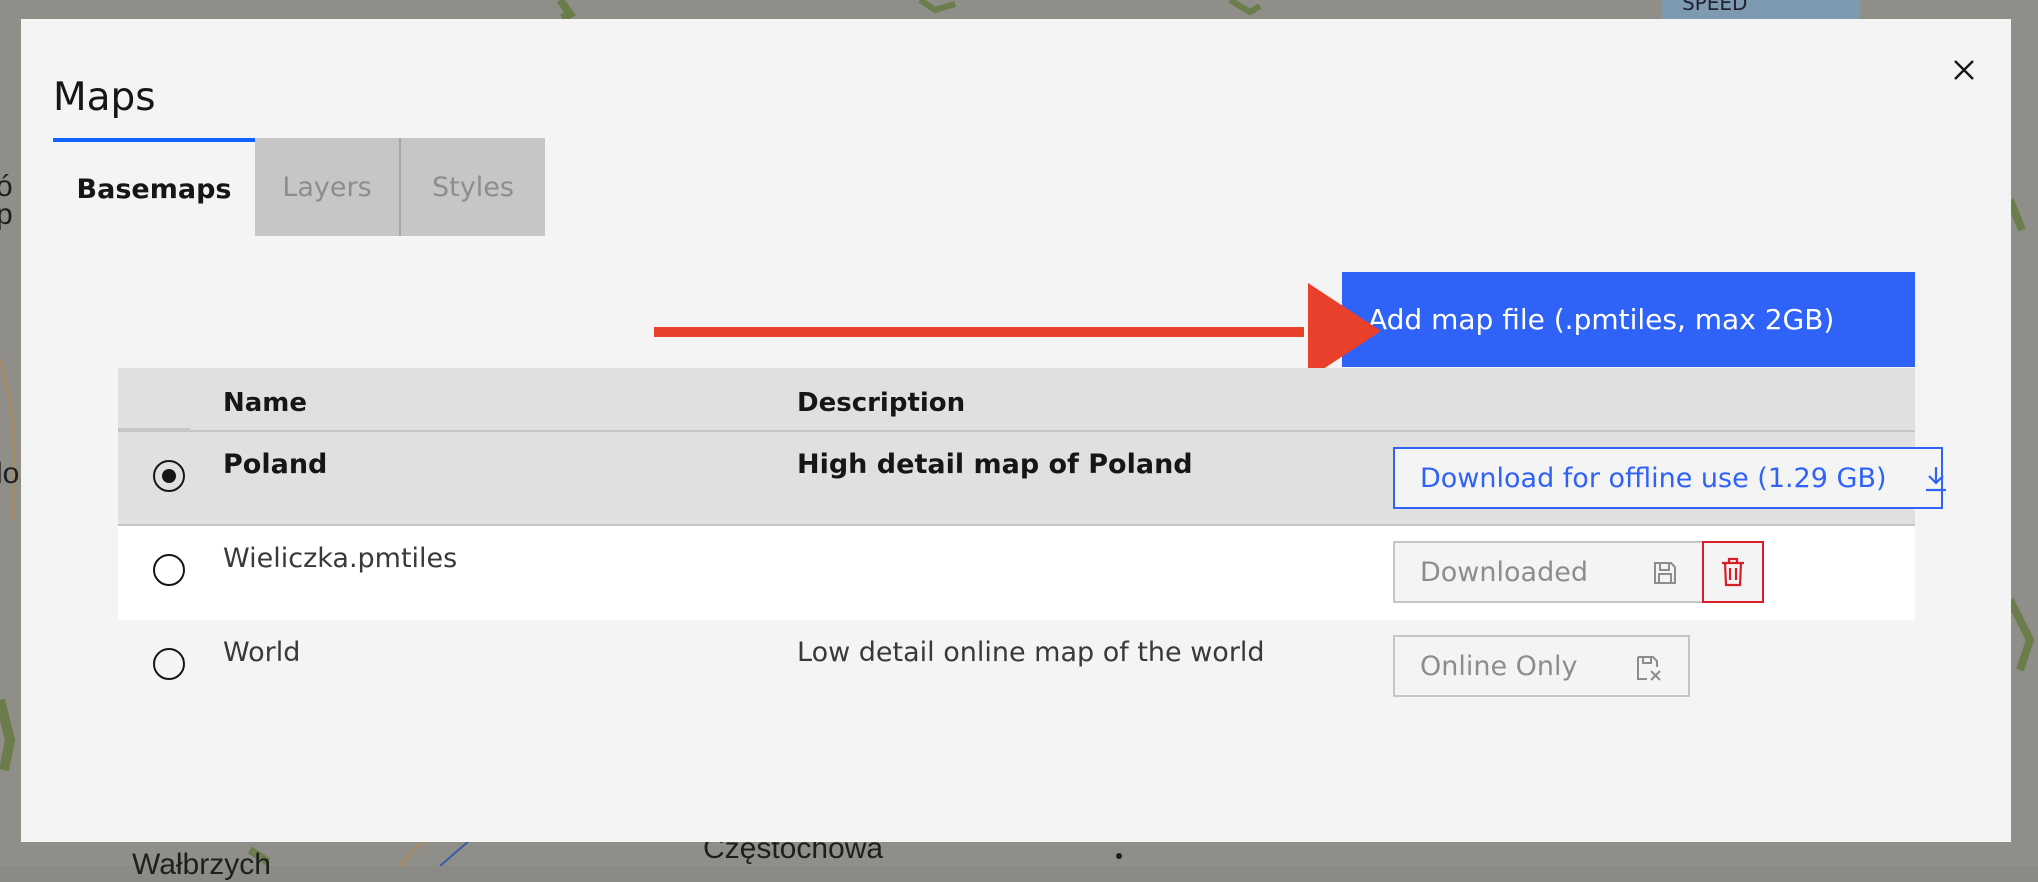  I want to click on radio-poland, so click(169, 476).